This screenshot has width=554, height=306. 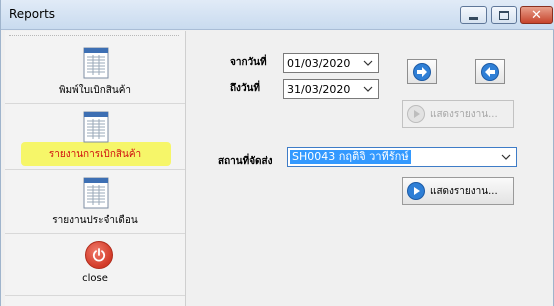 I want to click on maximize-button, so click(x=504, y=15).